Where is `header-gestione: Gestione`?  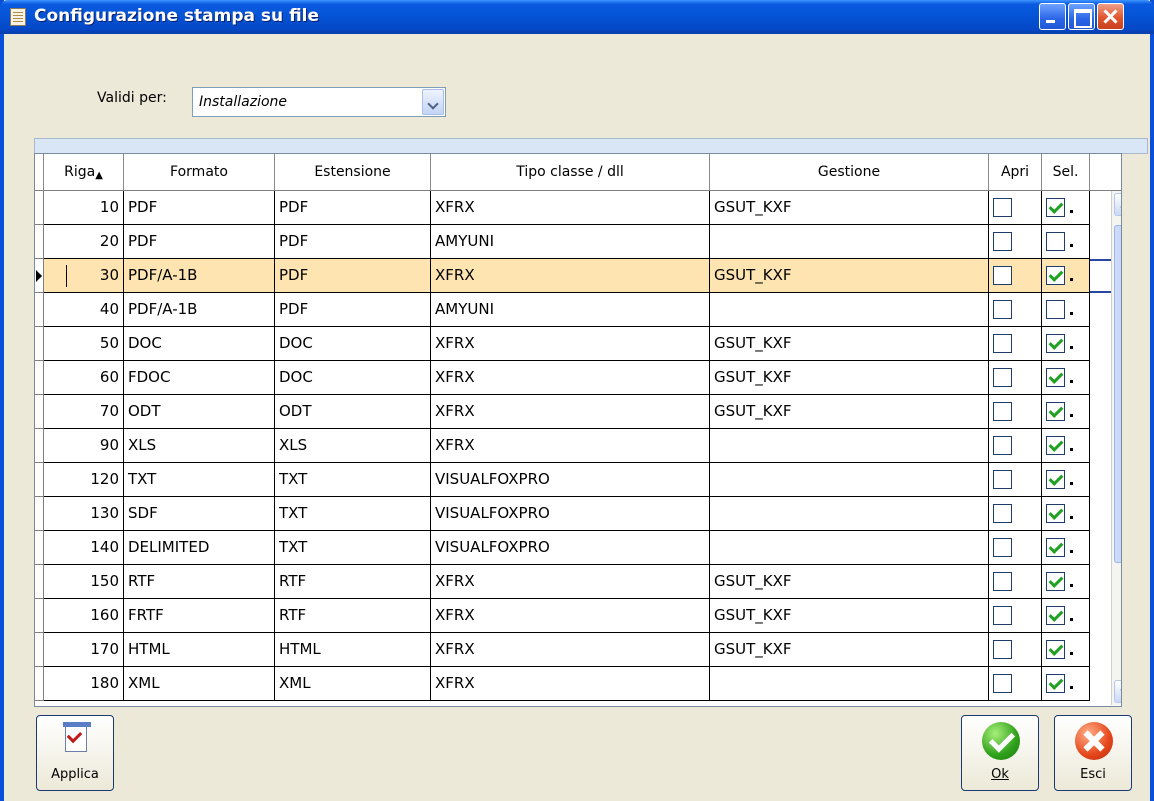 header-gestione: Gestione is located at coordinates (849, 172).